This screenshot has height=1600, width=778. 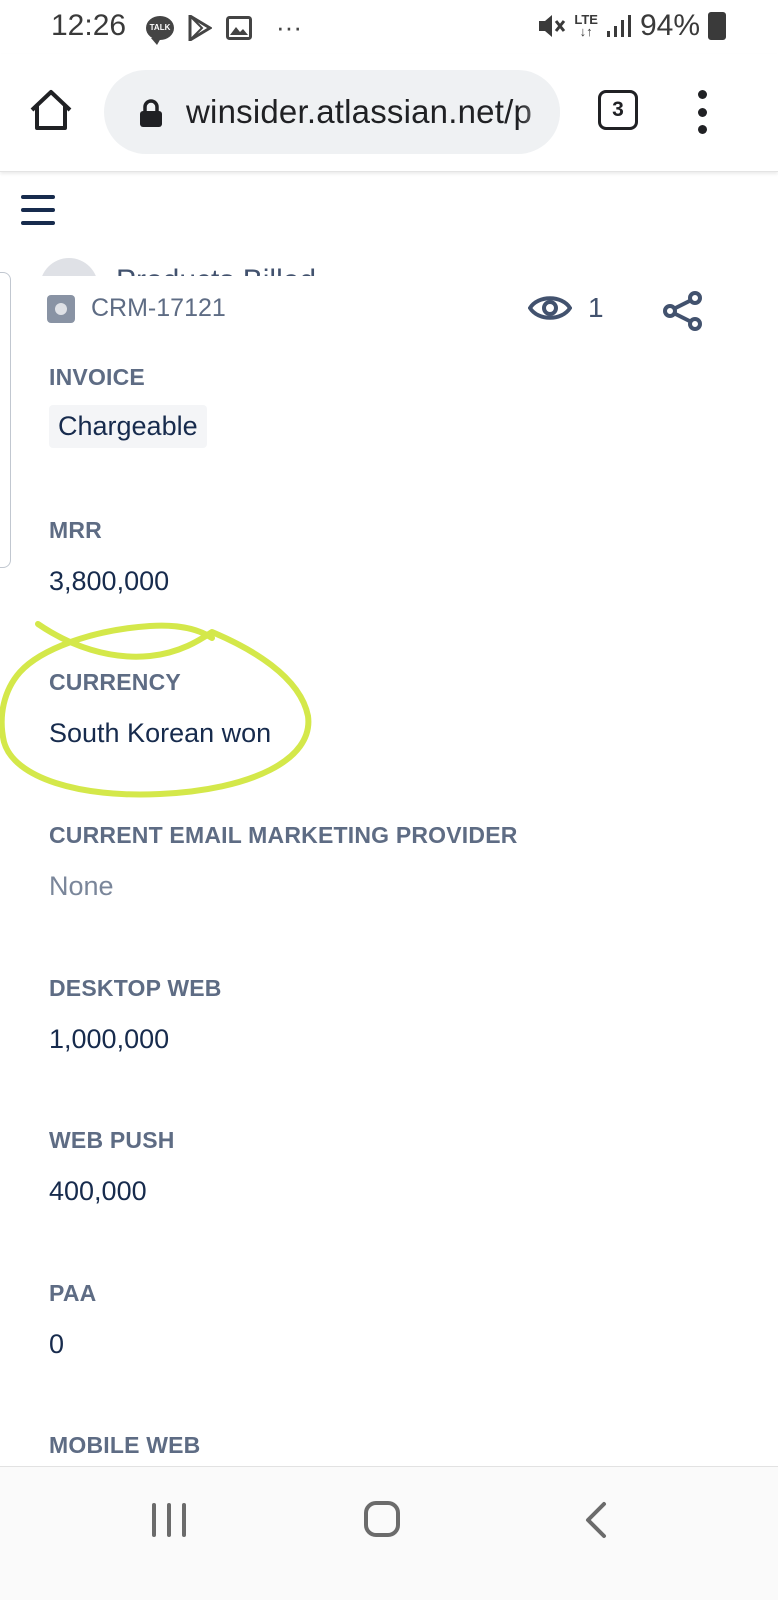 I want to click on kakaotalk-icon: TALK, so click(x=160, y=30).